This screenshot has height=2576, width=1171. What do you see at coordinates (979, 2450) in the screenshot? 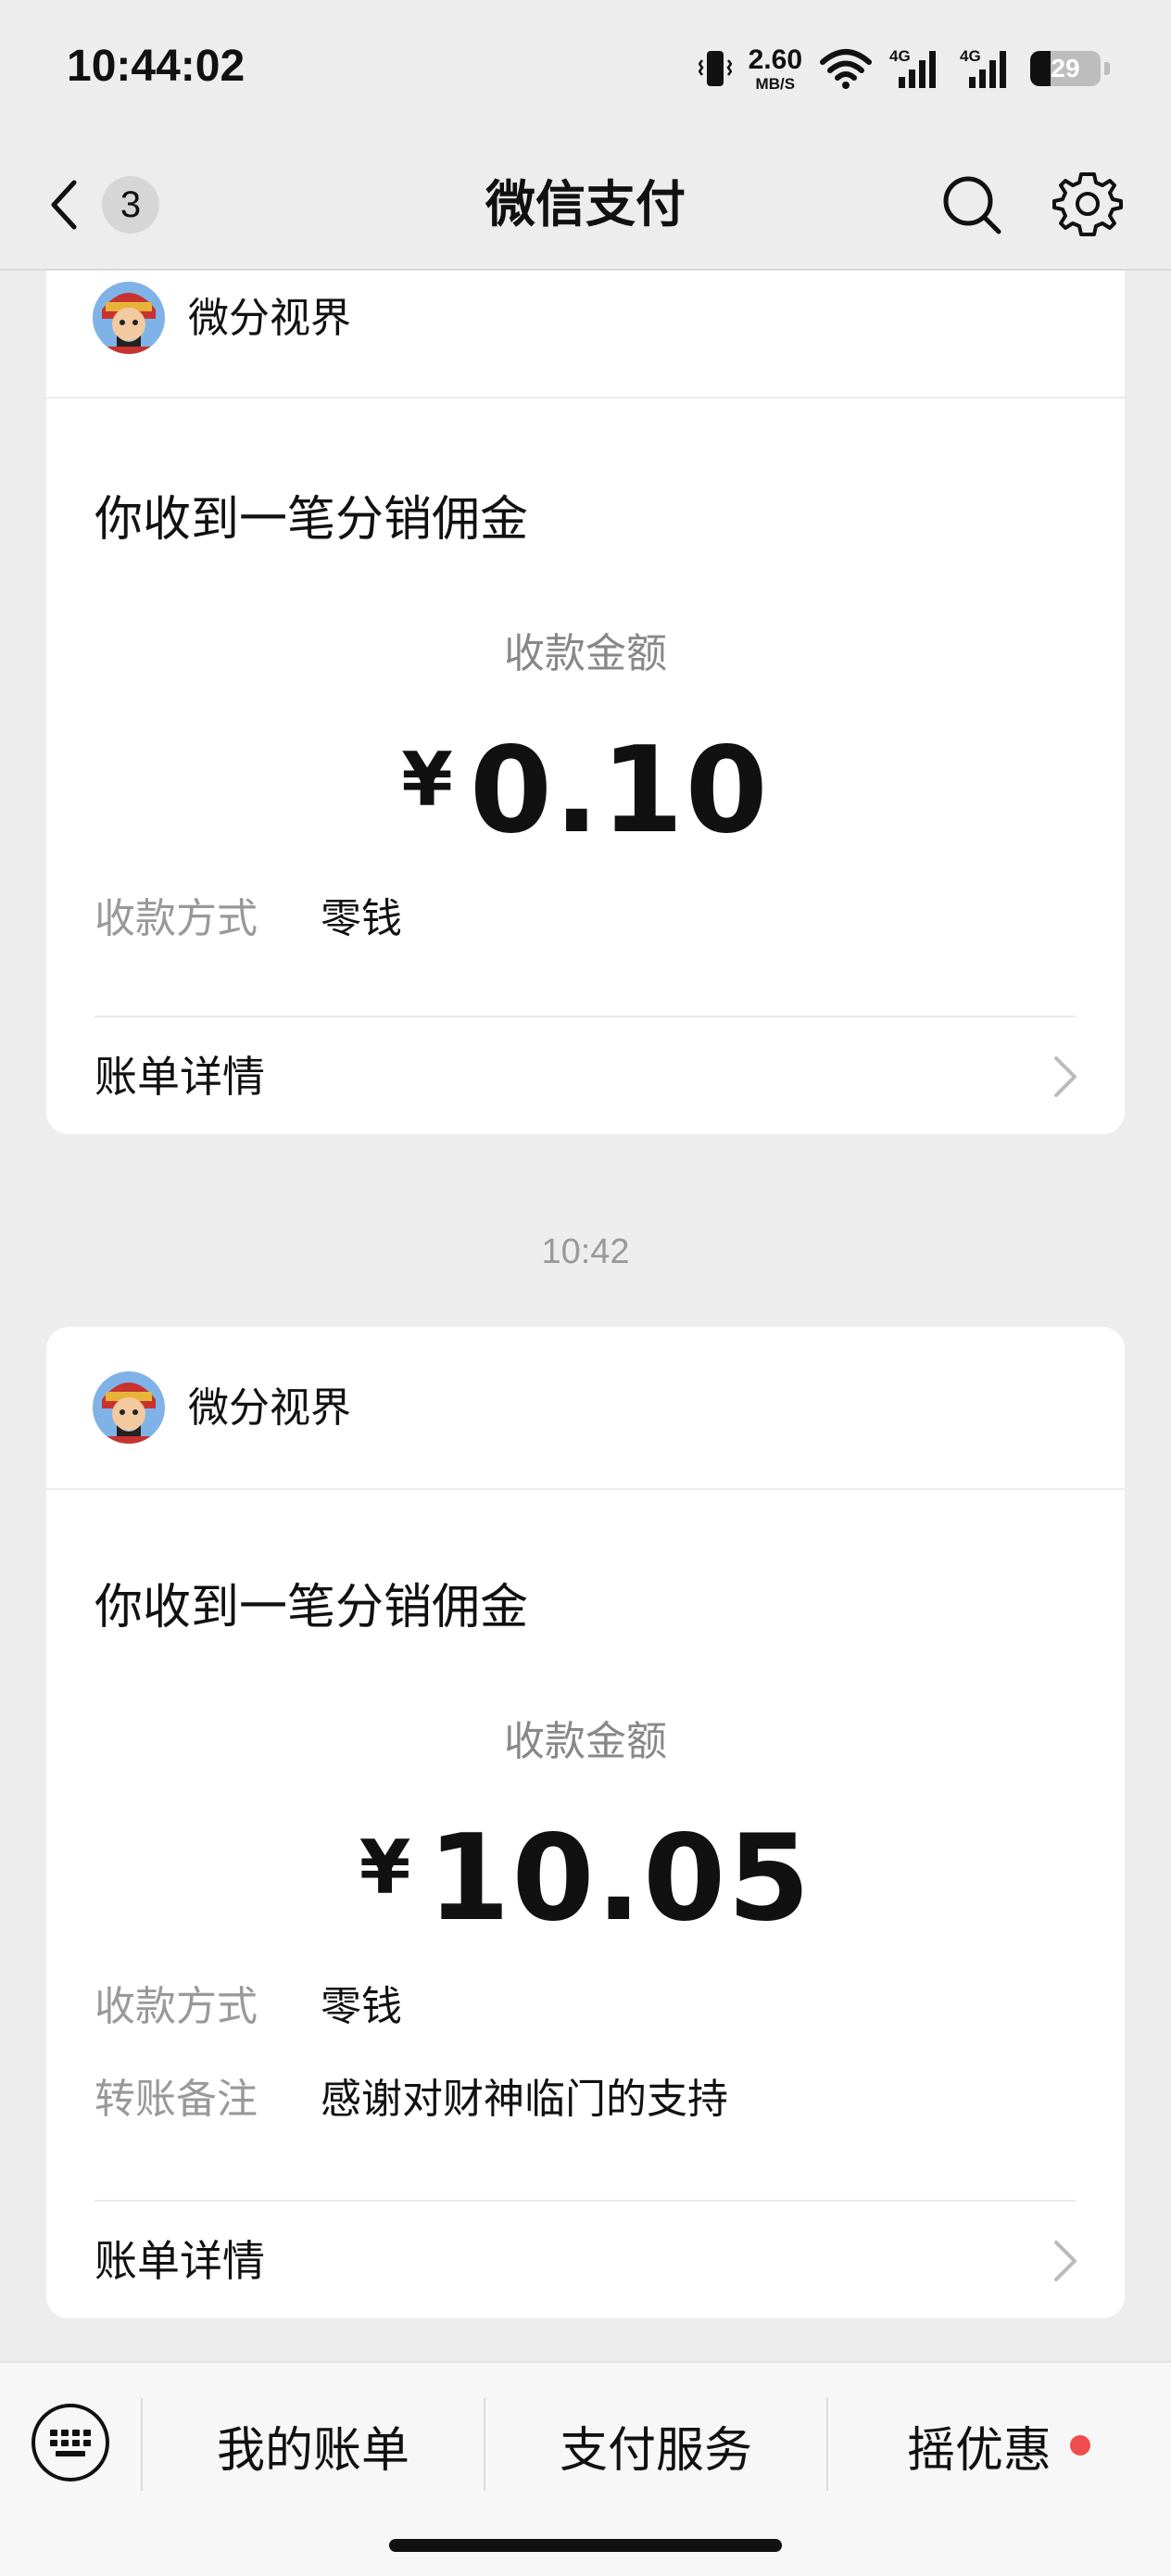
I see `menu-shake-offers-label: 摇优惠` at bounding box center [979, 2450].